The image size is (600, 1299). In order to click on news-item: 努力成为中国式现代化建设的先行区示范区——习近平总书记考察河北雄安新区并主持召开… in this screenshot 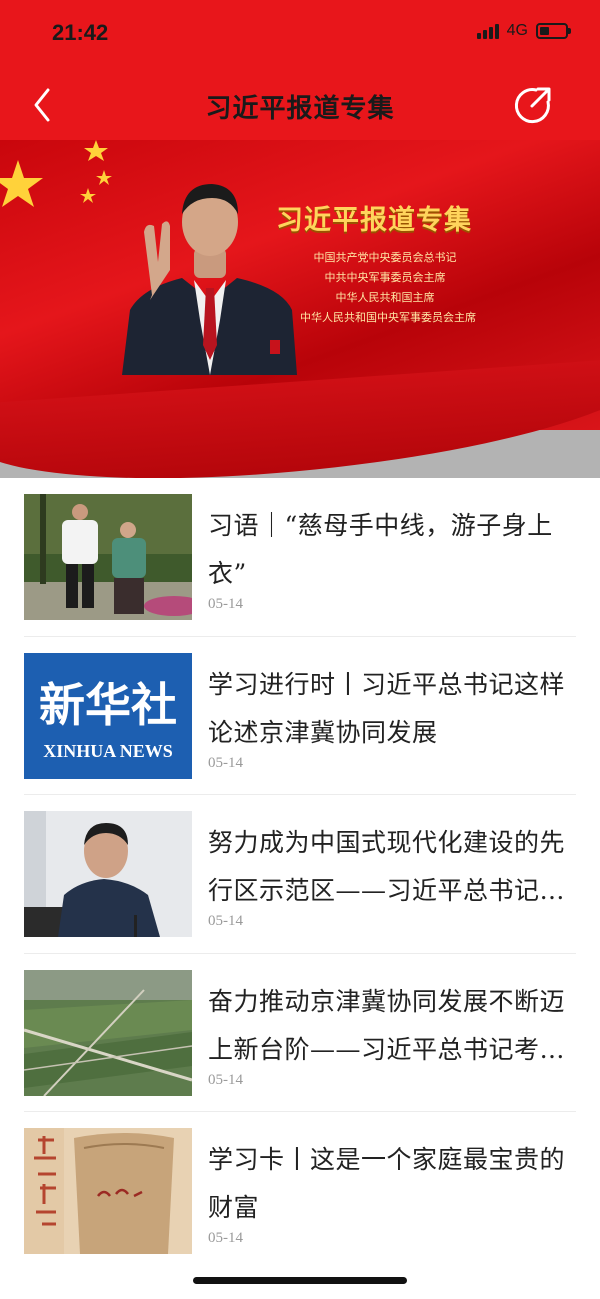, I will do `click(300, 874)`.